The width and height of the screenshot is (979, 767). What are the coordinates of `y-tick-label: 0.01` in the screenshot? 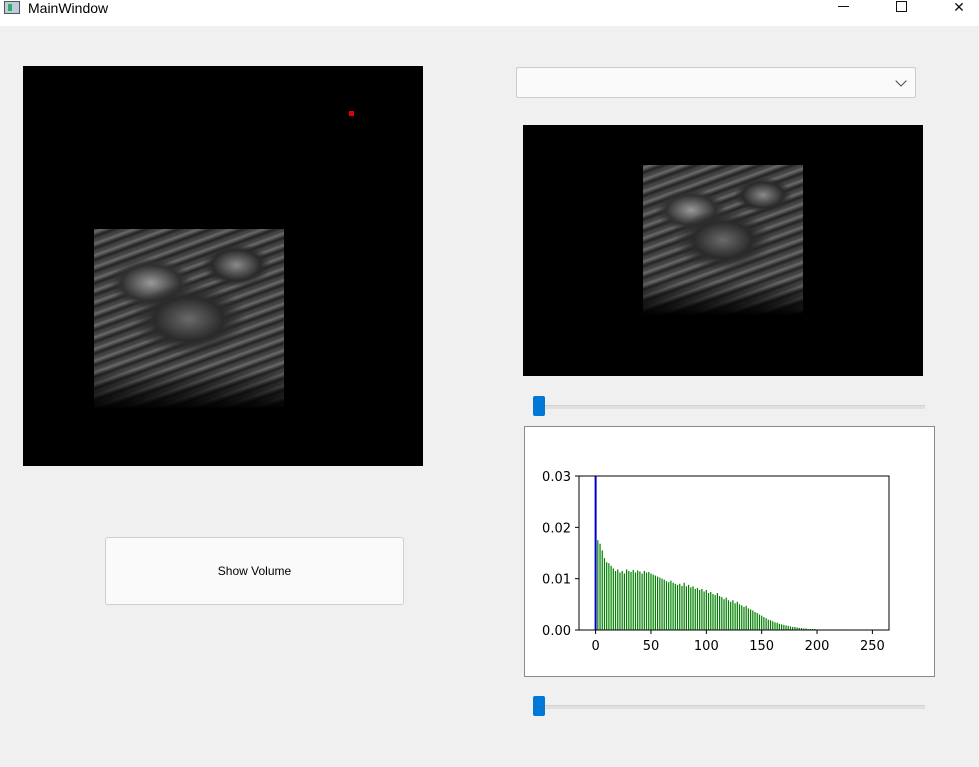 It's located at (556, 580).